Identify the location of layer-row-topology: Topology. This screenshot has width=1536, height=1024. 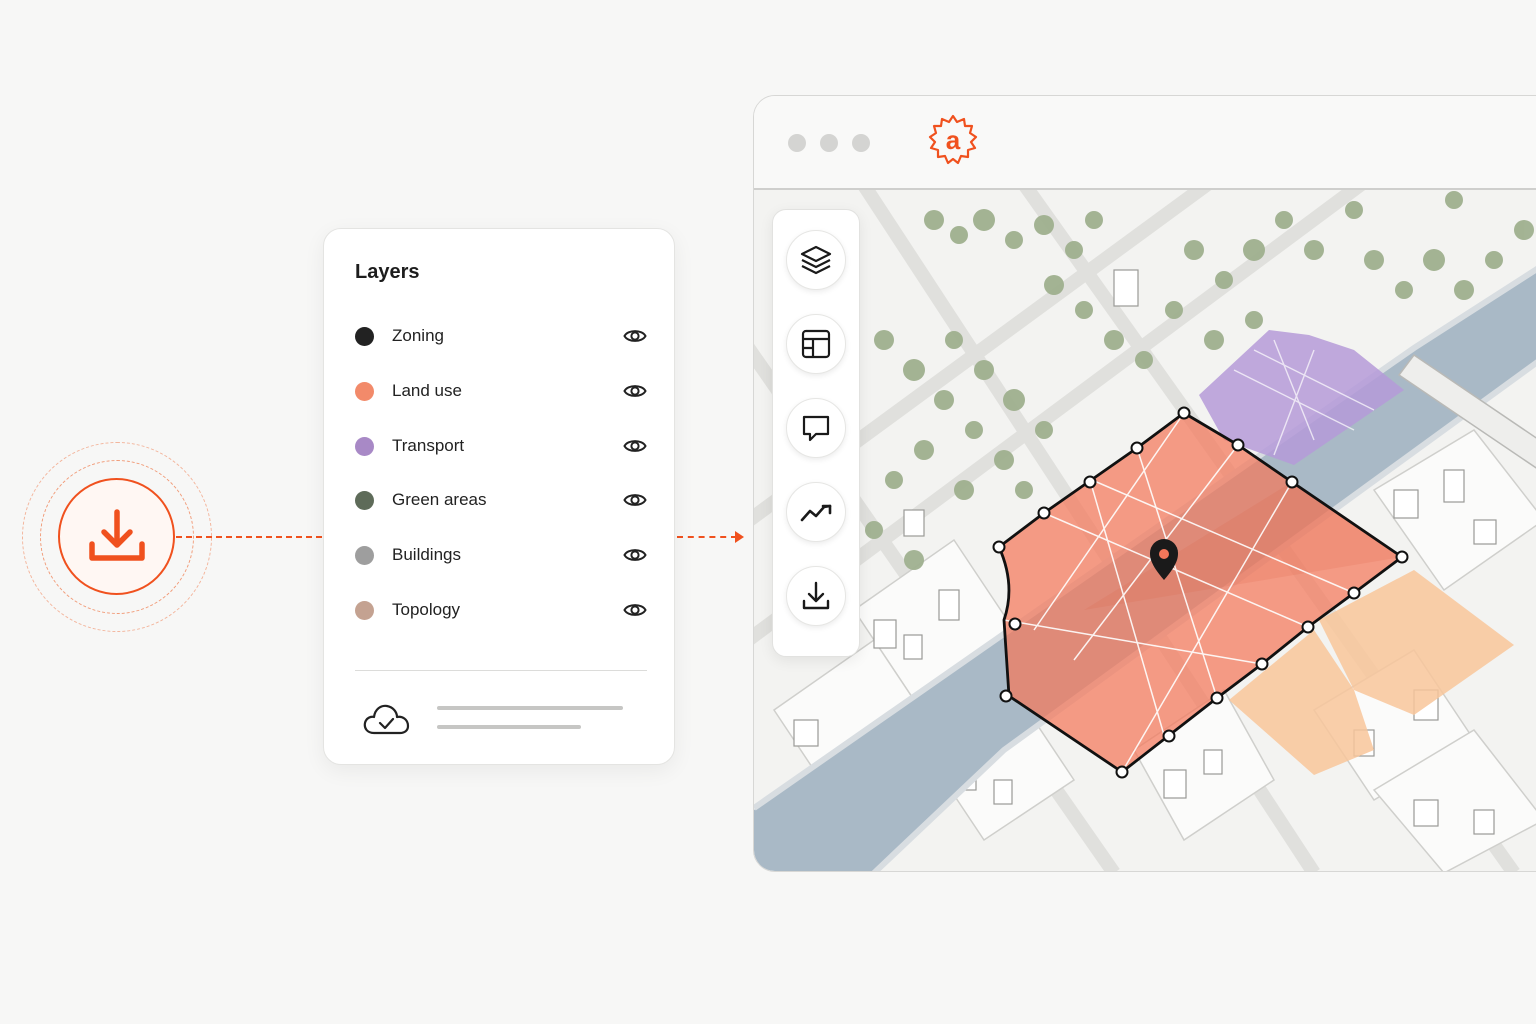
(501, 610).